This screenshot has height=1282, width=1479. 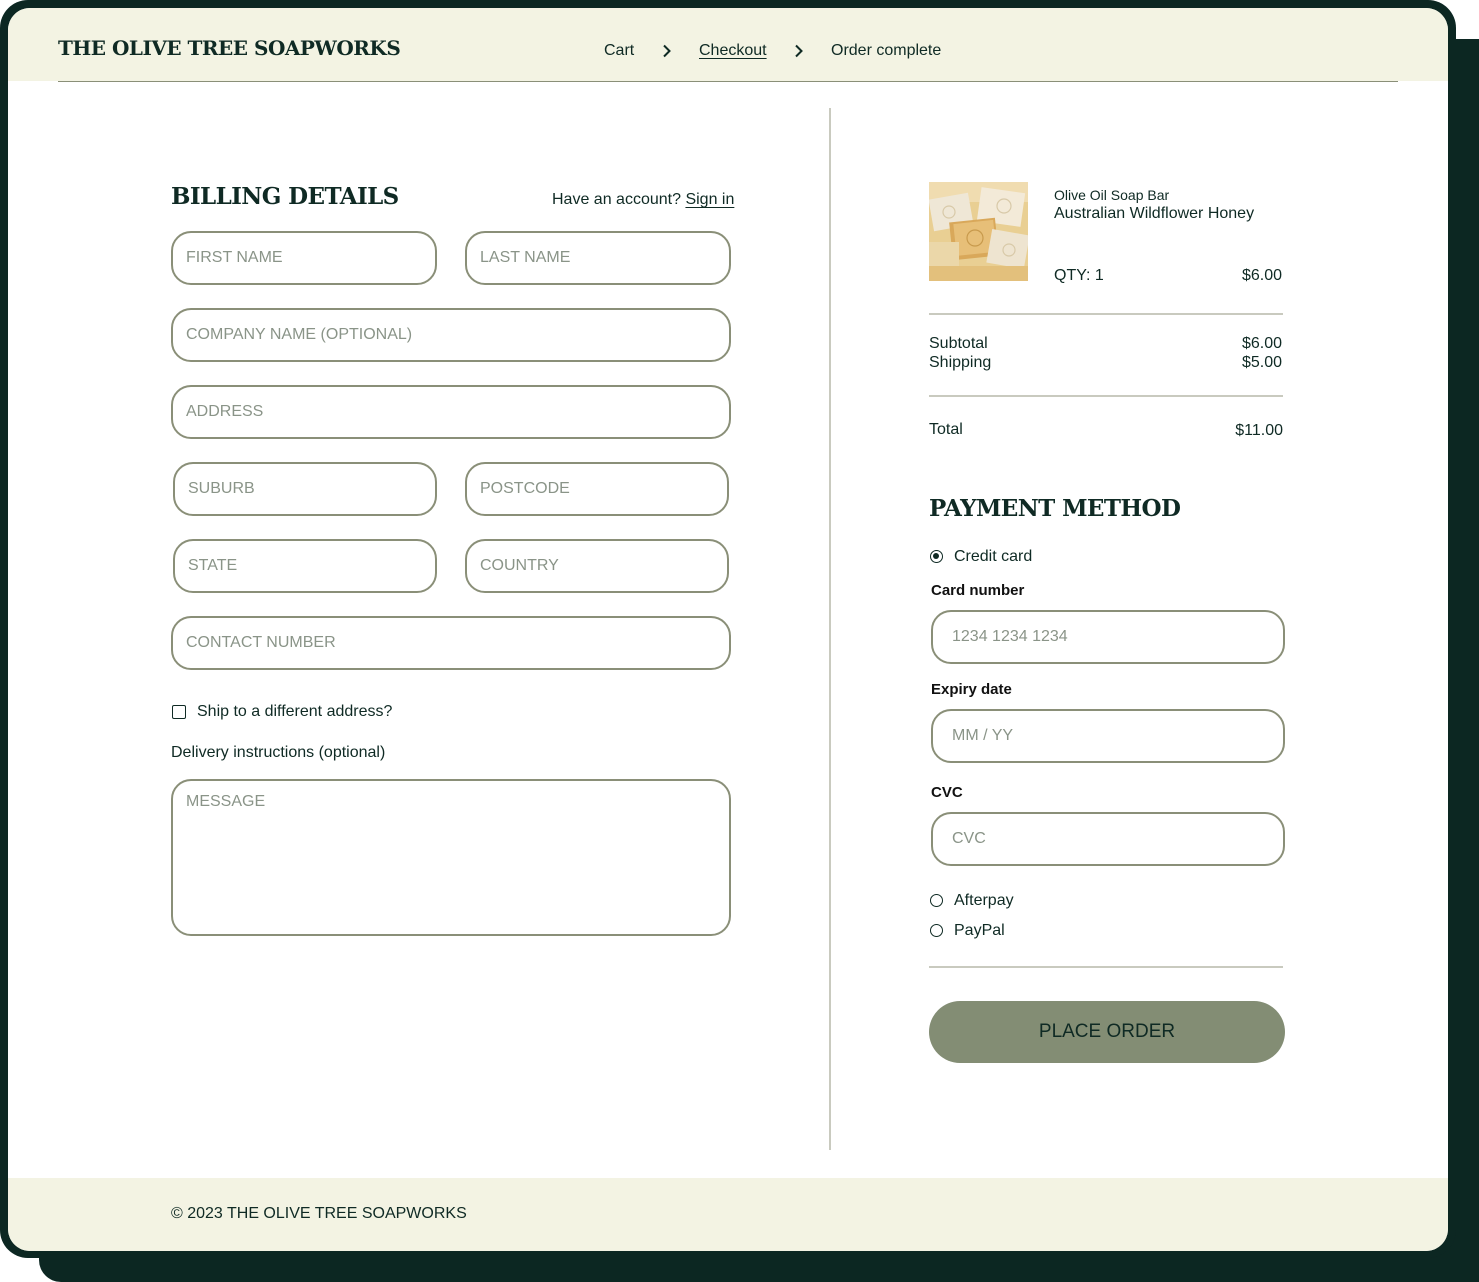 What do you see at coordinates (598, 258) in the screenshot?
I see `last-name-input` at bounding box center [598, 258].